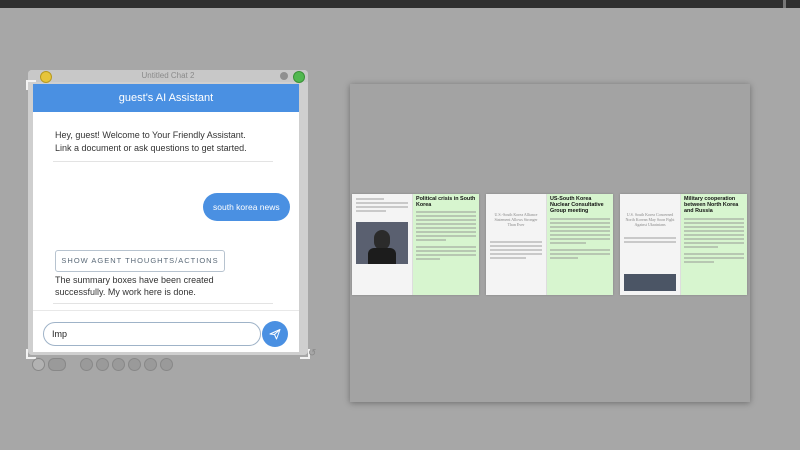 This screenshot has width=800, height=450. I want to click on minimize-icon, so click(46, 77).